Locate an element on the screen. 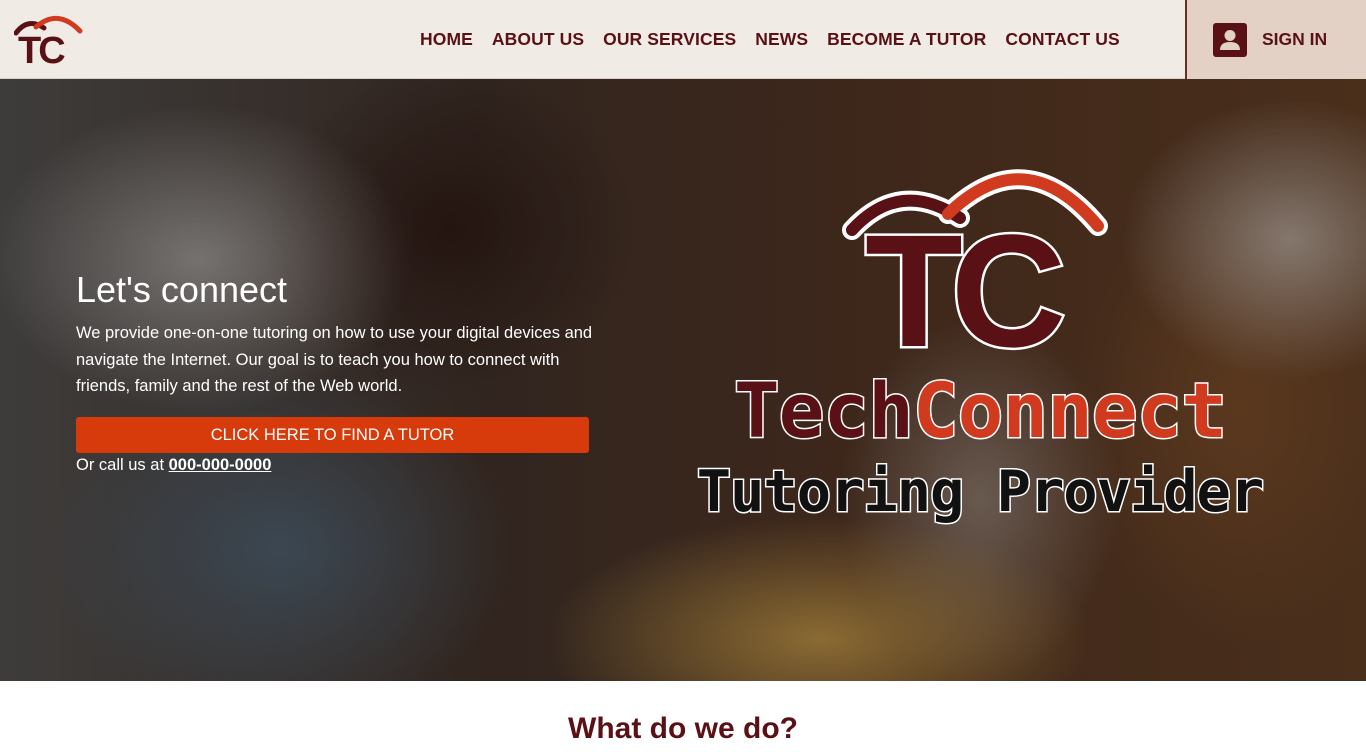  nav-home: HOME is located at coordinates (446, 39).